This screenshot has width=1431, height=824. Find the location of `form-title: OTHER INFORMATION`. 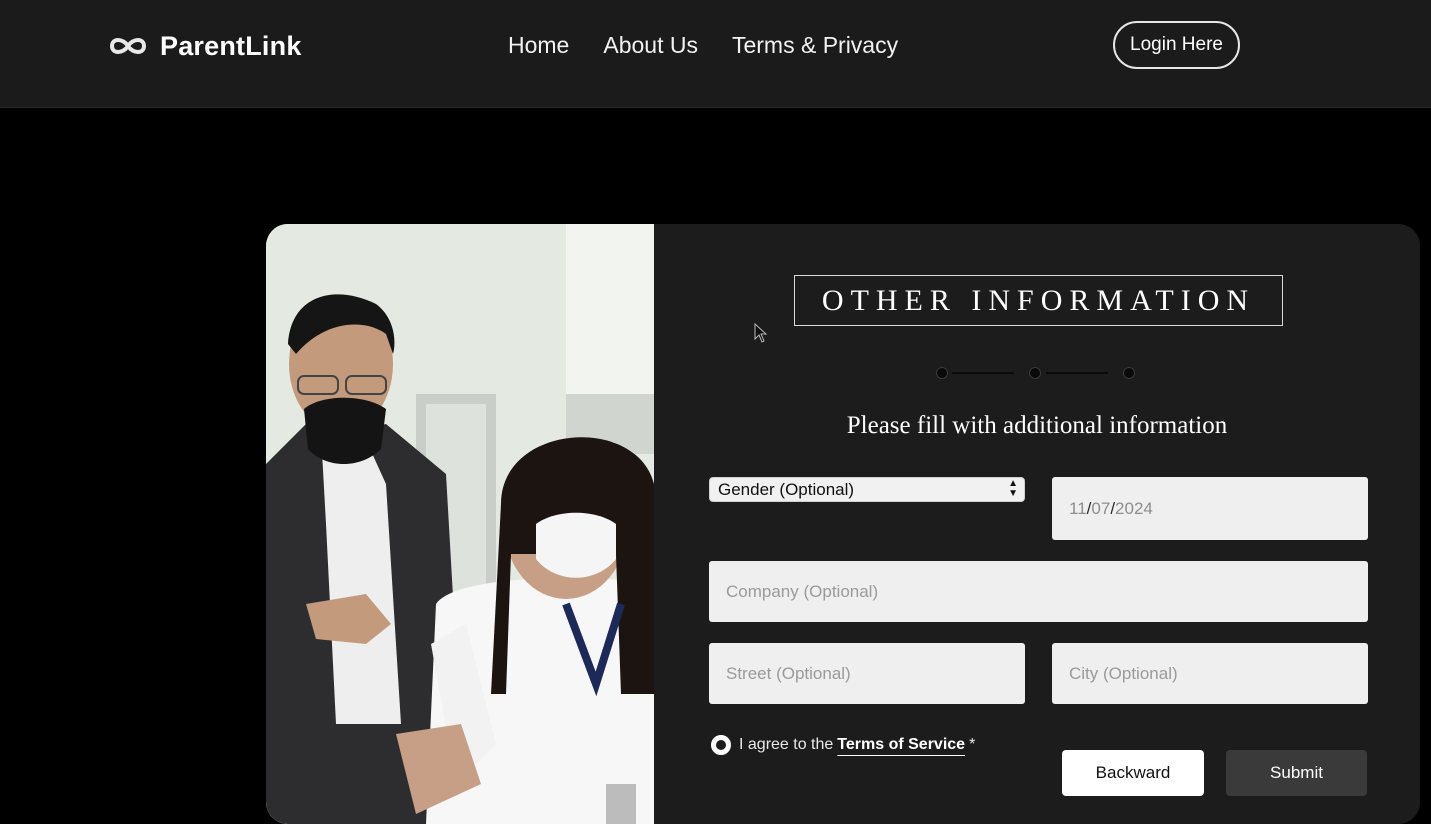

form-title: OTHER INFORMATION is located at coordinates (1038, 300).